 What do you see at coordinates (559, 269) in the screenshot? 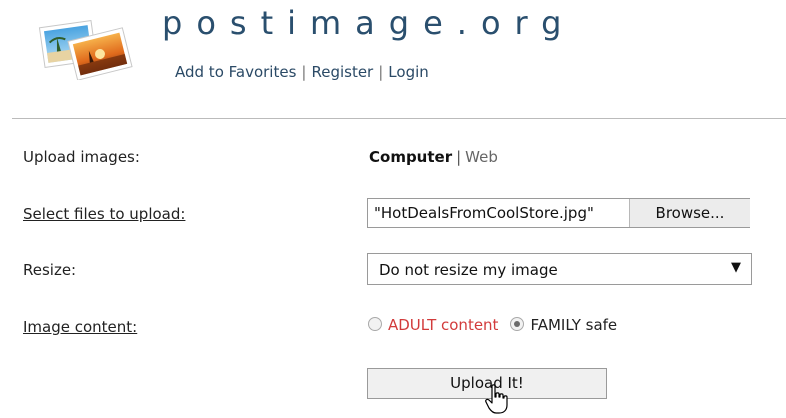
I see `resize-select: Do not resize my image ▼` at bounding box center [559, 269].